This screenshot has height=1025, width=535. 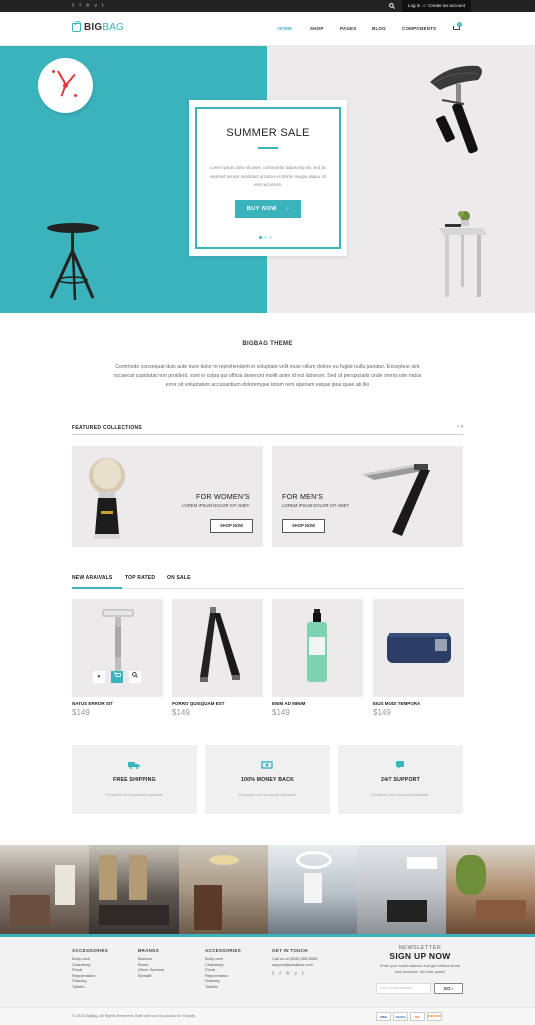 What do you see at coordinates (267, 429) in the screenshot?
I see `featured-collections-header: FEATURED COLLECTIONS ‹ ›` at bounding box center [267, 429].